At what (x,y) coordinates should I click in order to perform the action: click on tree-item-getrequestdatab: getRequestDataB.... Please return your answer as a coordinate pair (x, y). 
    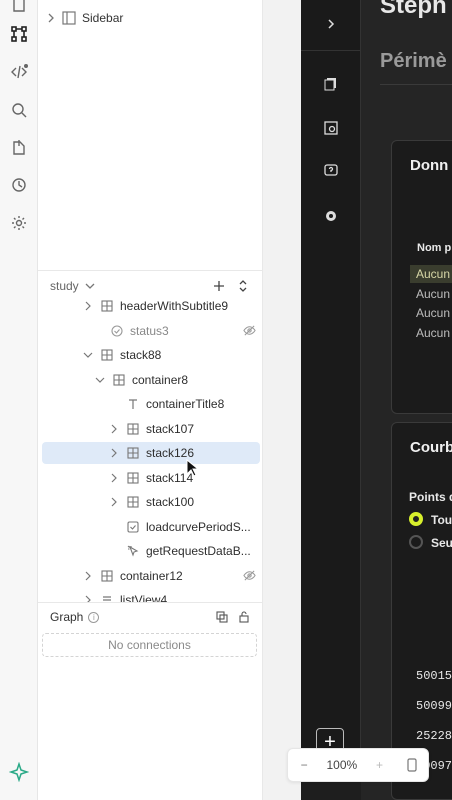
    Looking at the image, I should click on (151, 551).